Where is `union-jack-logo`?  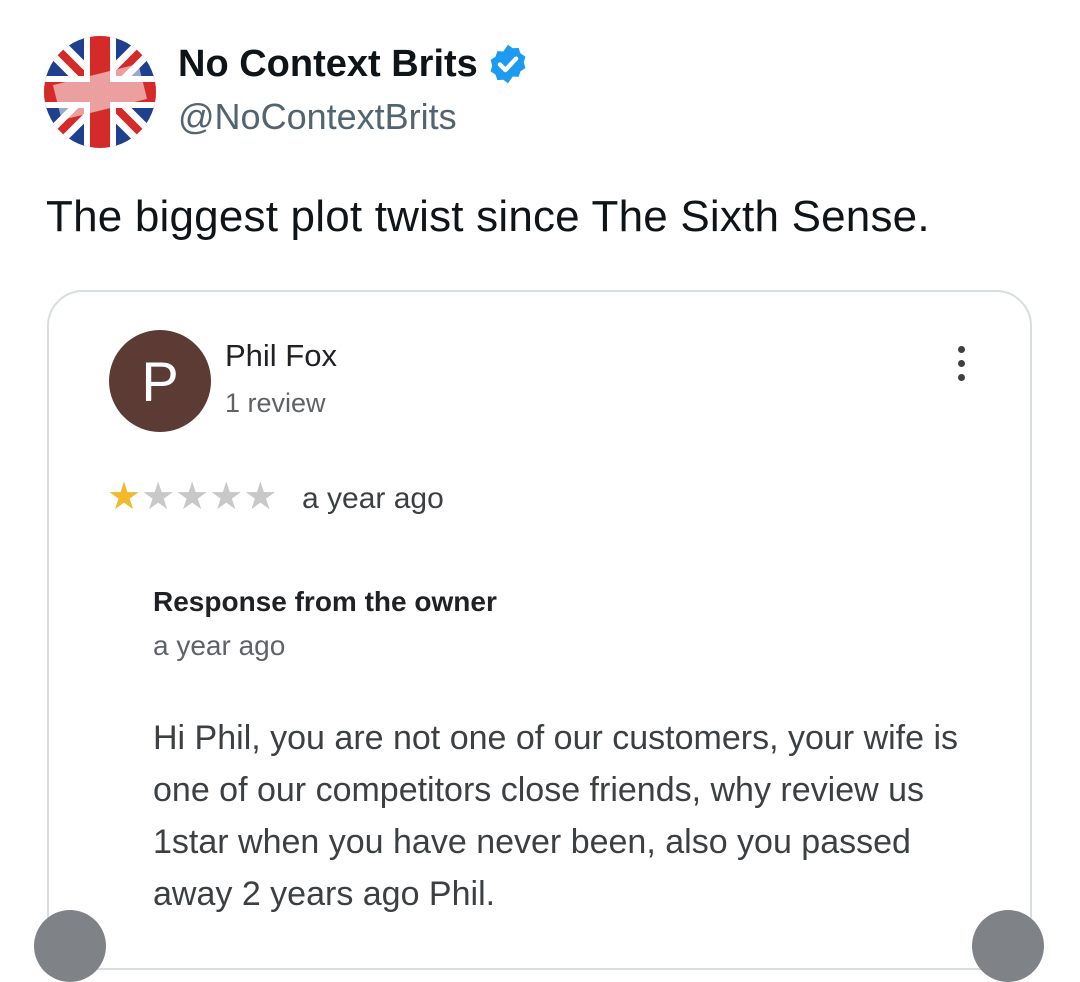 union-jack-logo is located at coordinates (100, 92).